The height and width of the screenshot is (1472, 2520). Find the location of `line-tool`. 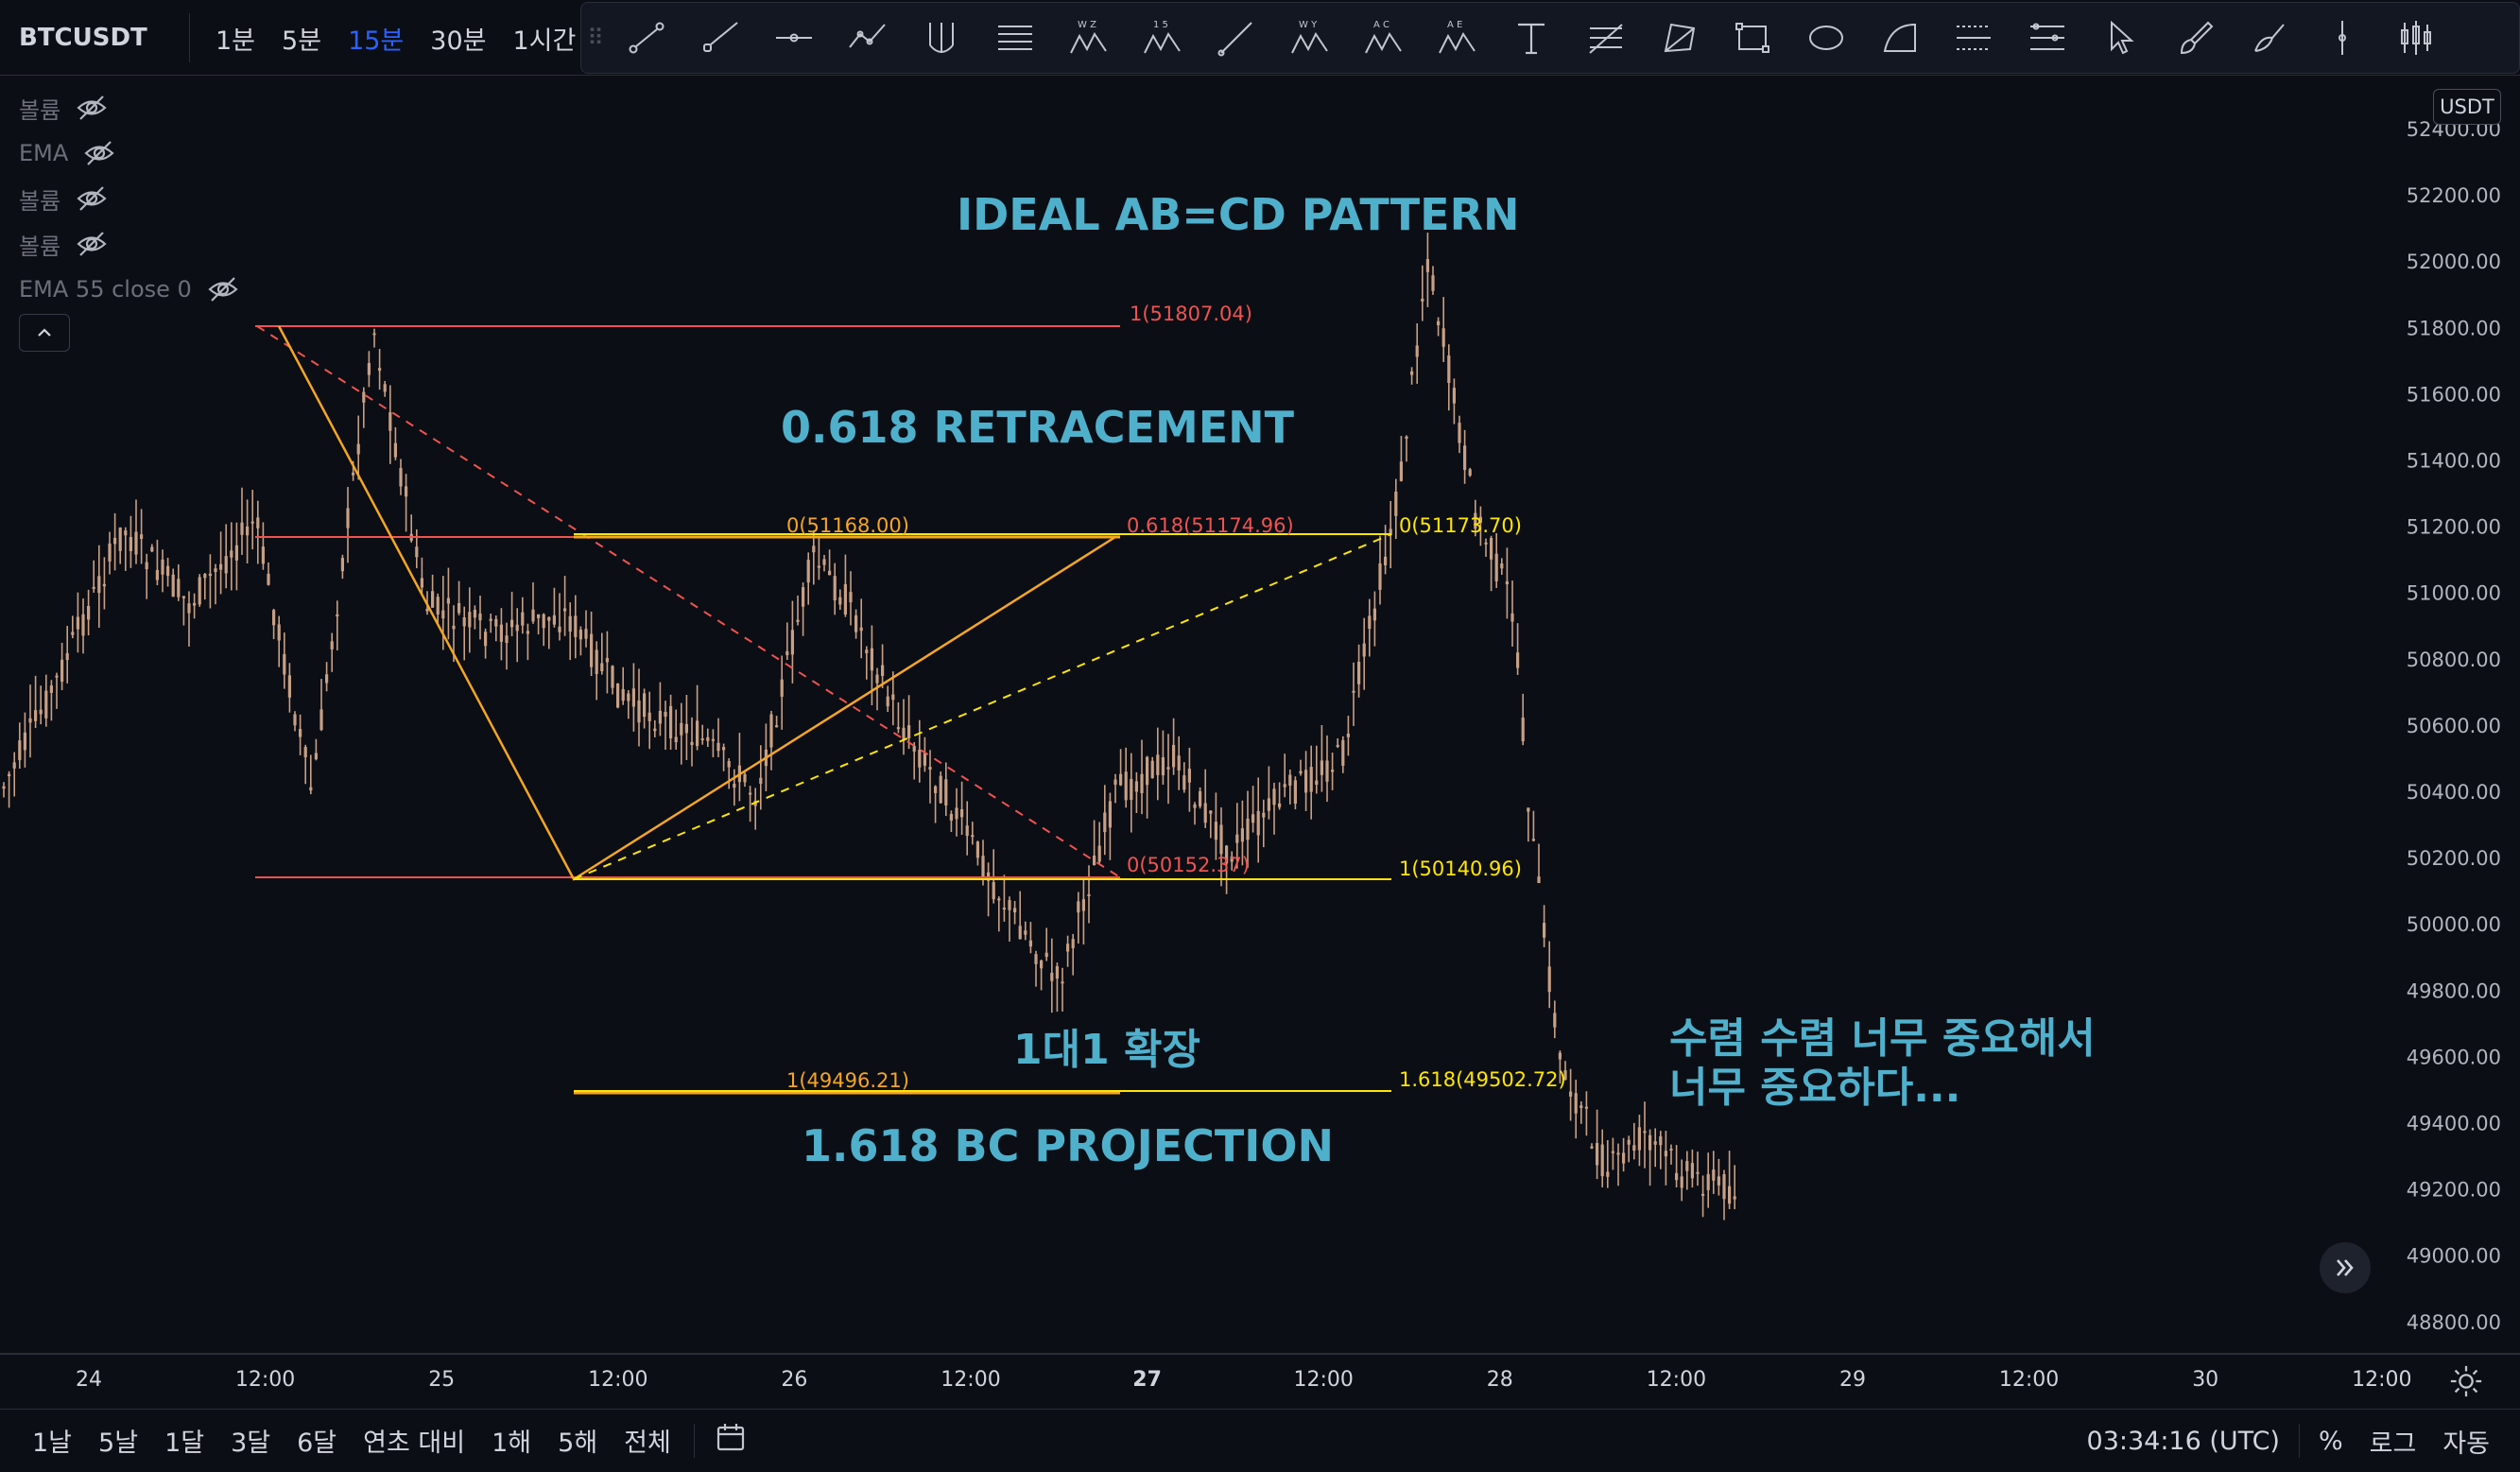

line-tool is located at coordinates (1236, 38).